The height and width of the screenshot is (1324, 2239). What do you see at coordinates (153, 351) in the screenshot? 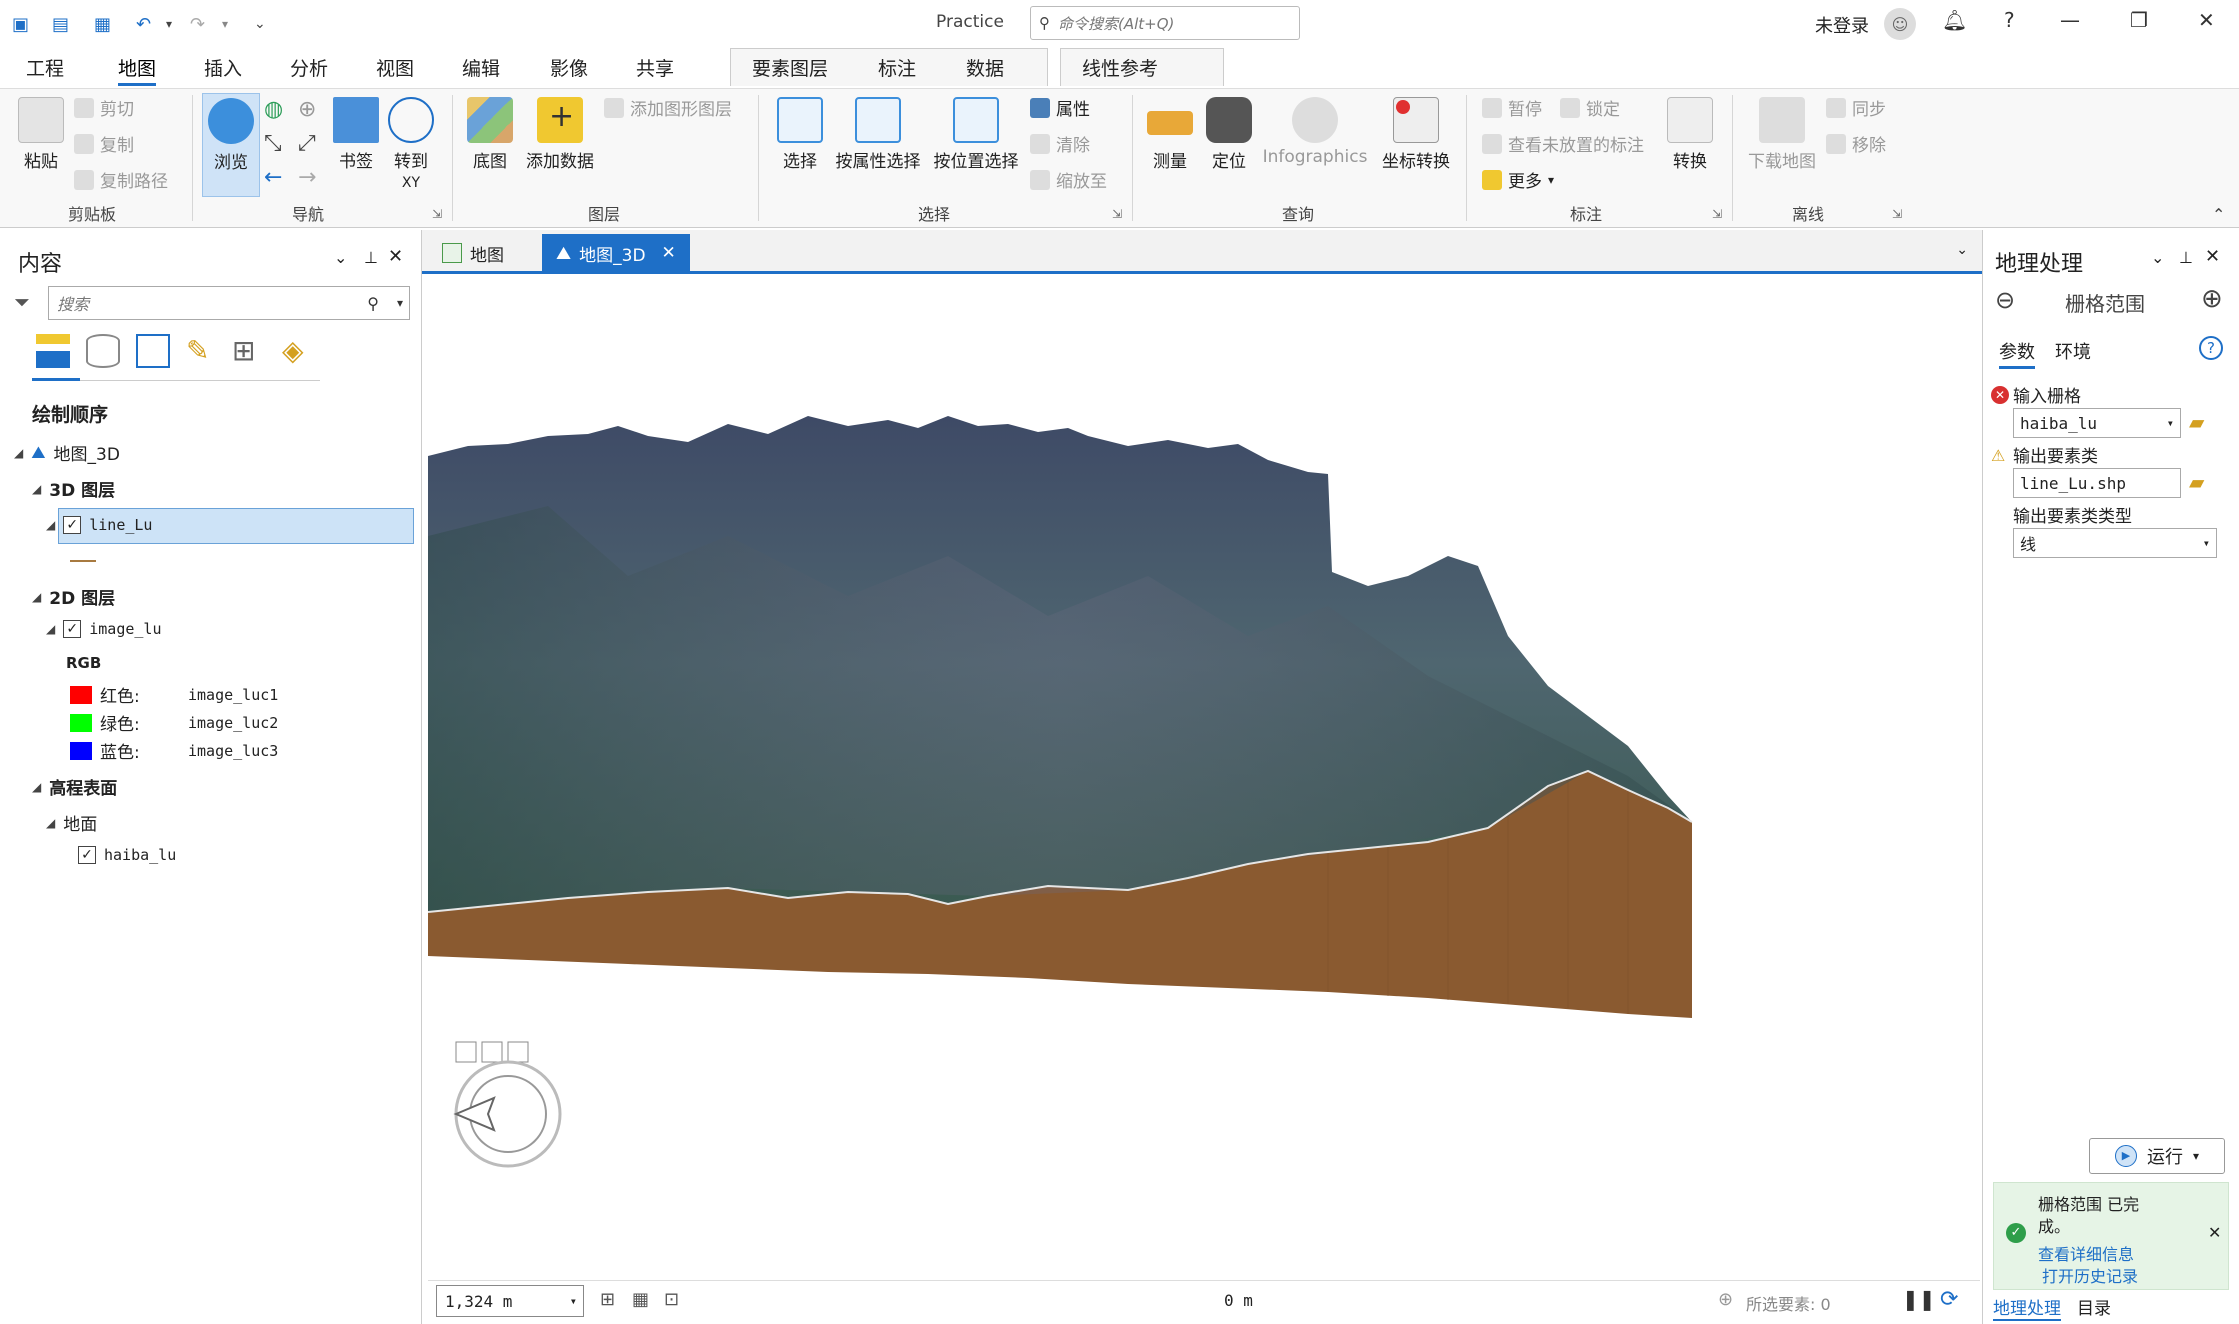
I see `list-by-selection-icon` at bounding box center [153, 351].